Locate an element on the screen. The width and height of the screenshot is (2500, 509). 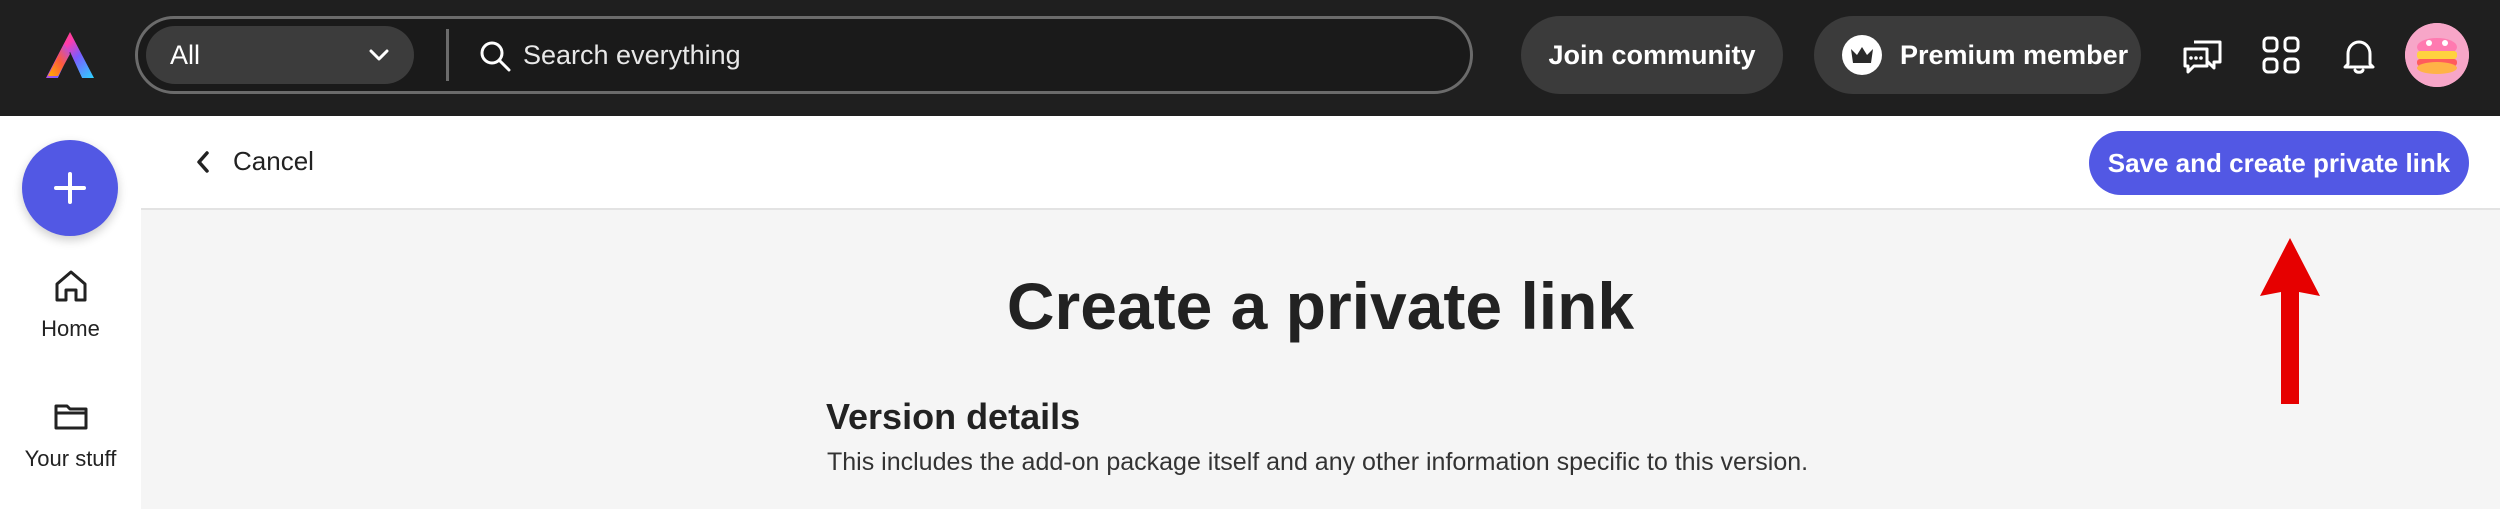
page-title: Create a private link is located at coordinates (1320, 306).